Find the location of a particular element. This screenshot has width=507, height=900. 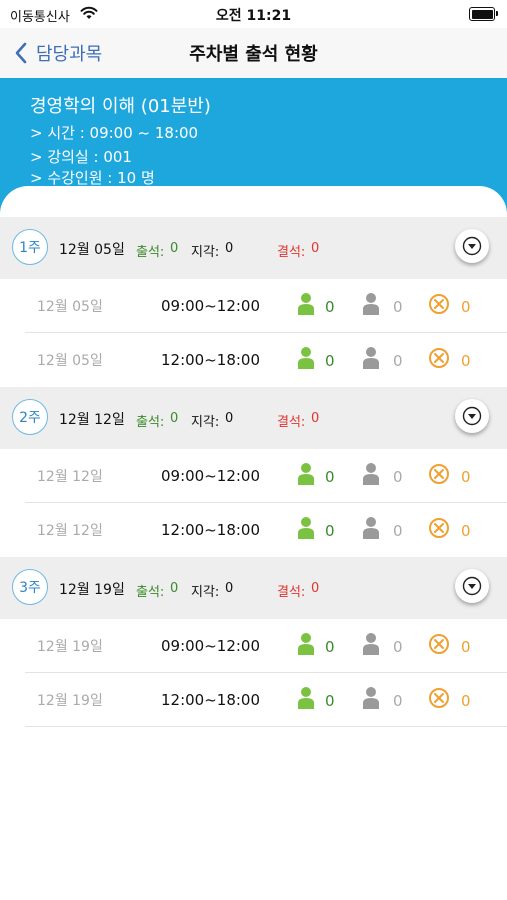

week-badge: 3주 is located at coordinates (30, 587).